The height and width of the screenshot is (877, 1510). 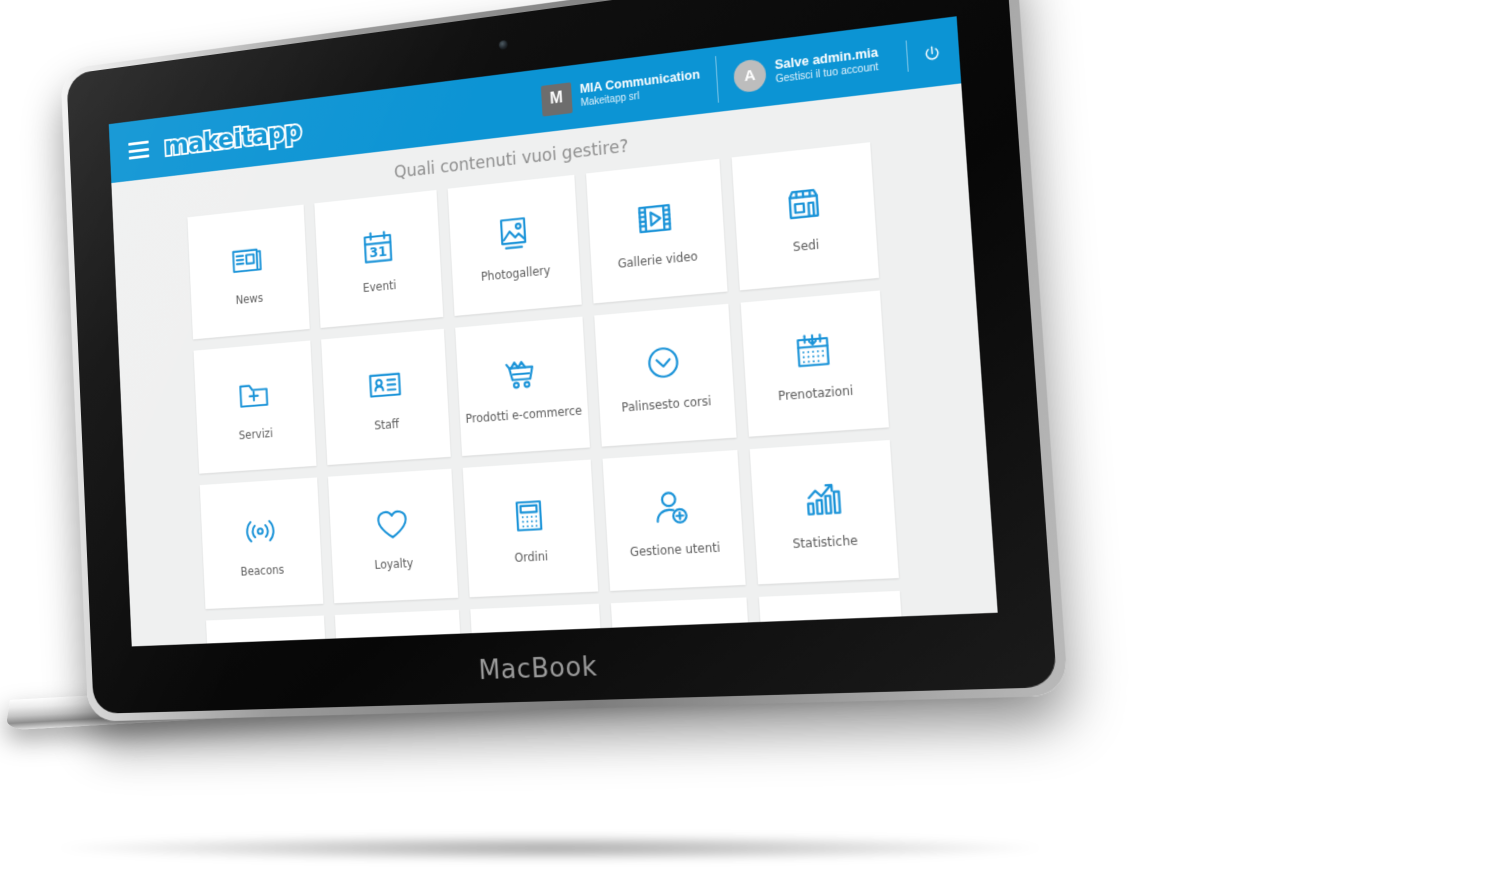 I want to click on calendar-31-icon: 31, so click(x=377, y=247).